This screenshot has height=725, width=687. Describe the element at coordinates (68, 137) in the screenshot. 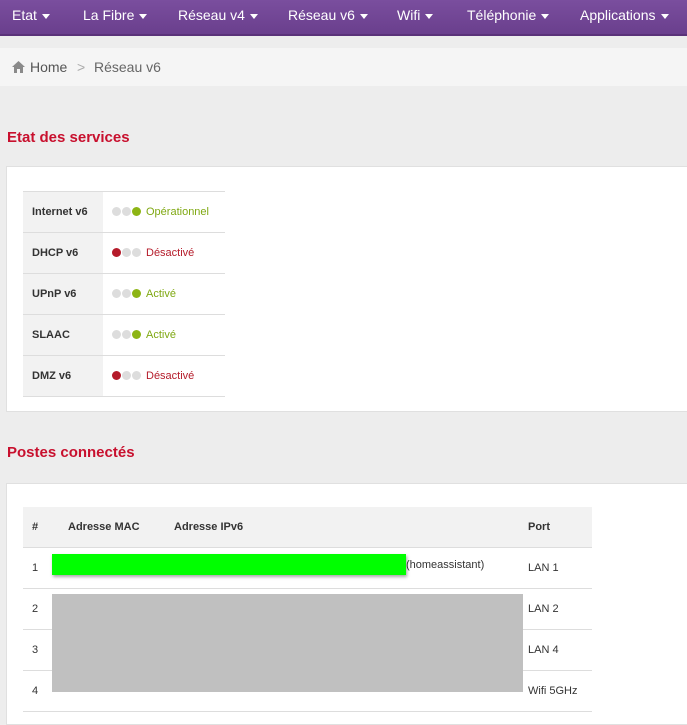

I see `services-title: Etat des services` at that location.